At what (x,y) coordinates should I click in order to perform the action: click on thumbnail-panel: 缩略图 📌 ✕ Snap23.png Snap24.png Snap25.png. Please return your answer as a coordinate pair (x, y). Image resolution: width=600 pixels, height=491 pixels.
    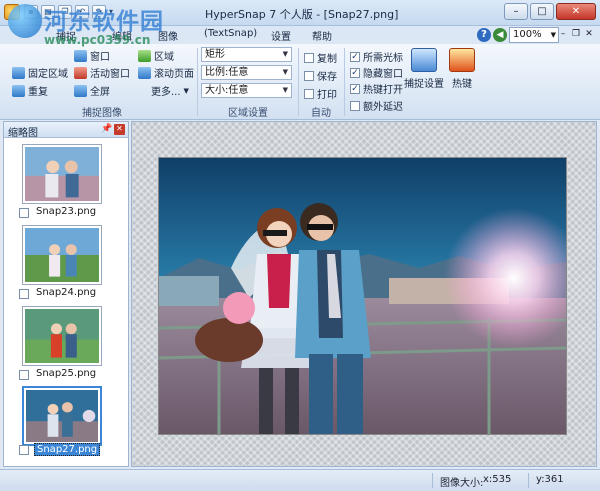
    Looking at the image, I should click on (66, 294).